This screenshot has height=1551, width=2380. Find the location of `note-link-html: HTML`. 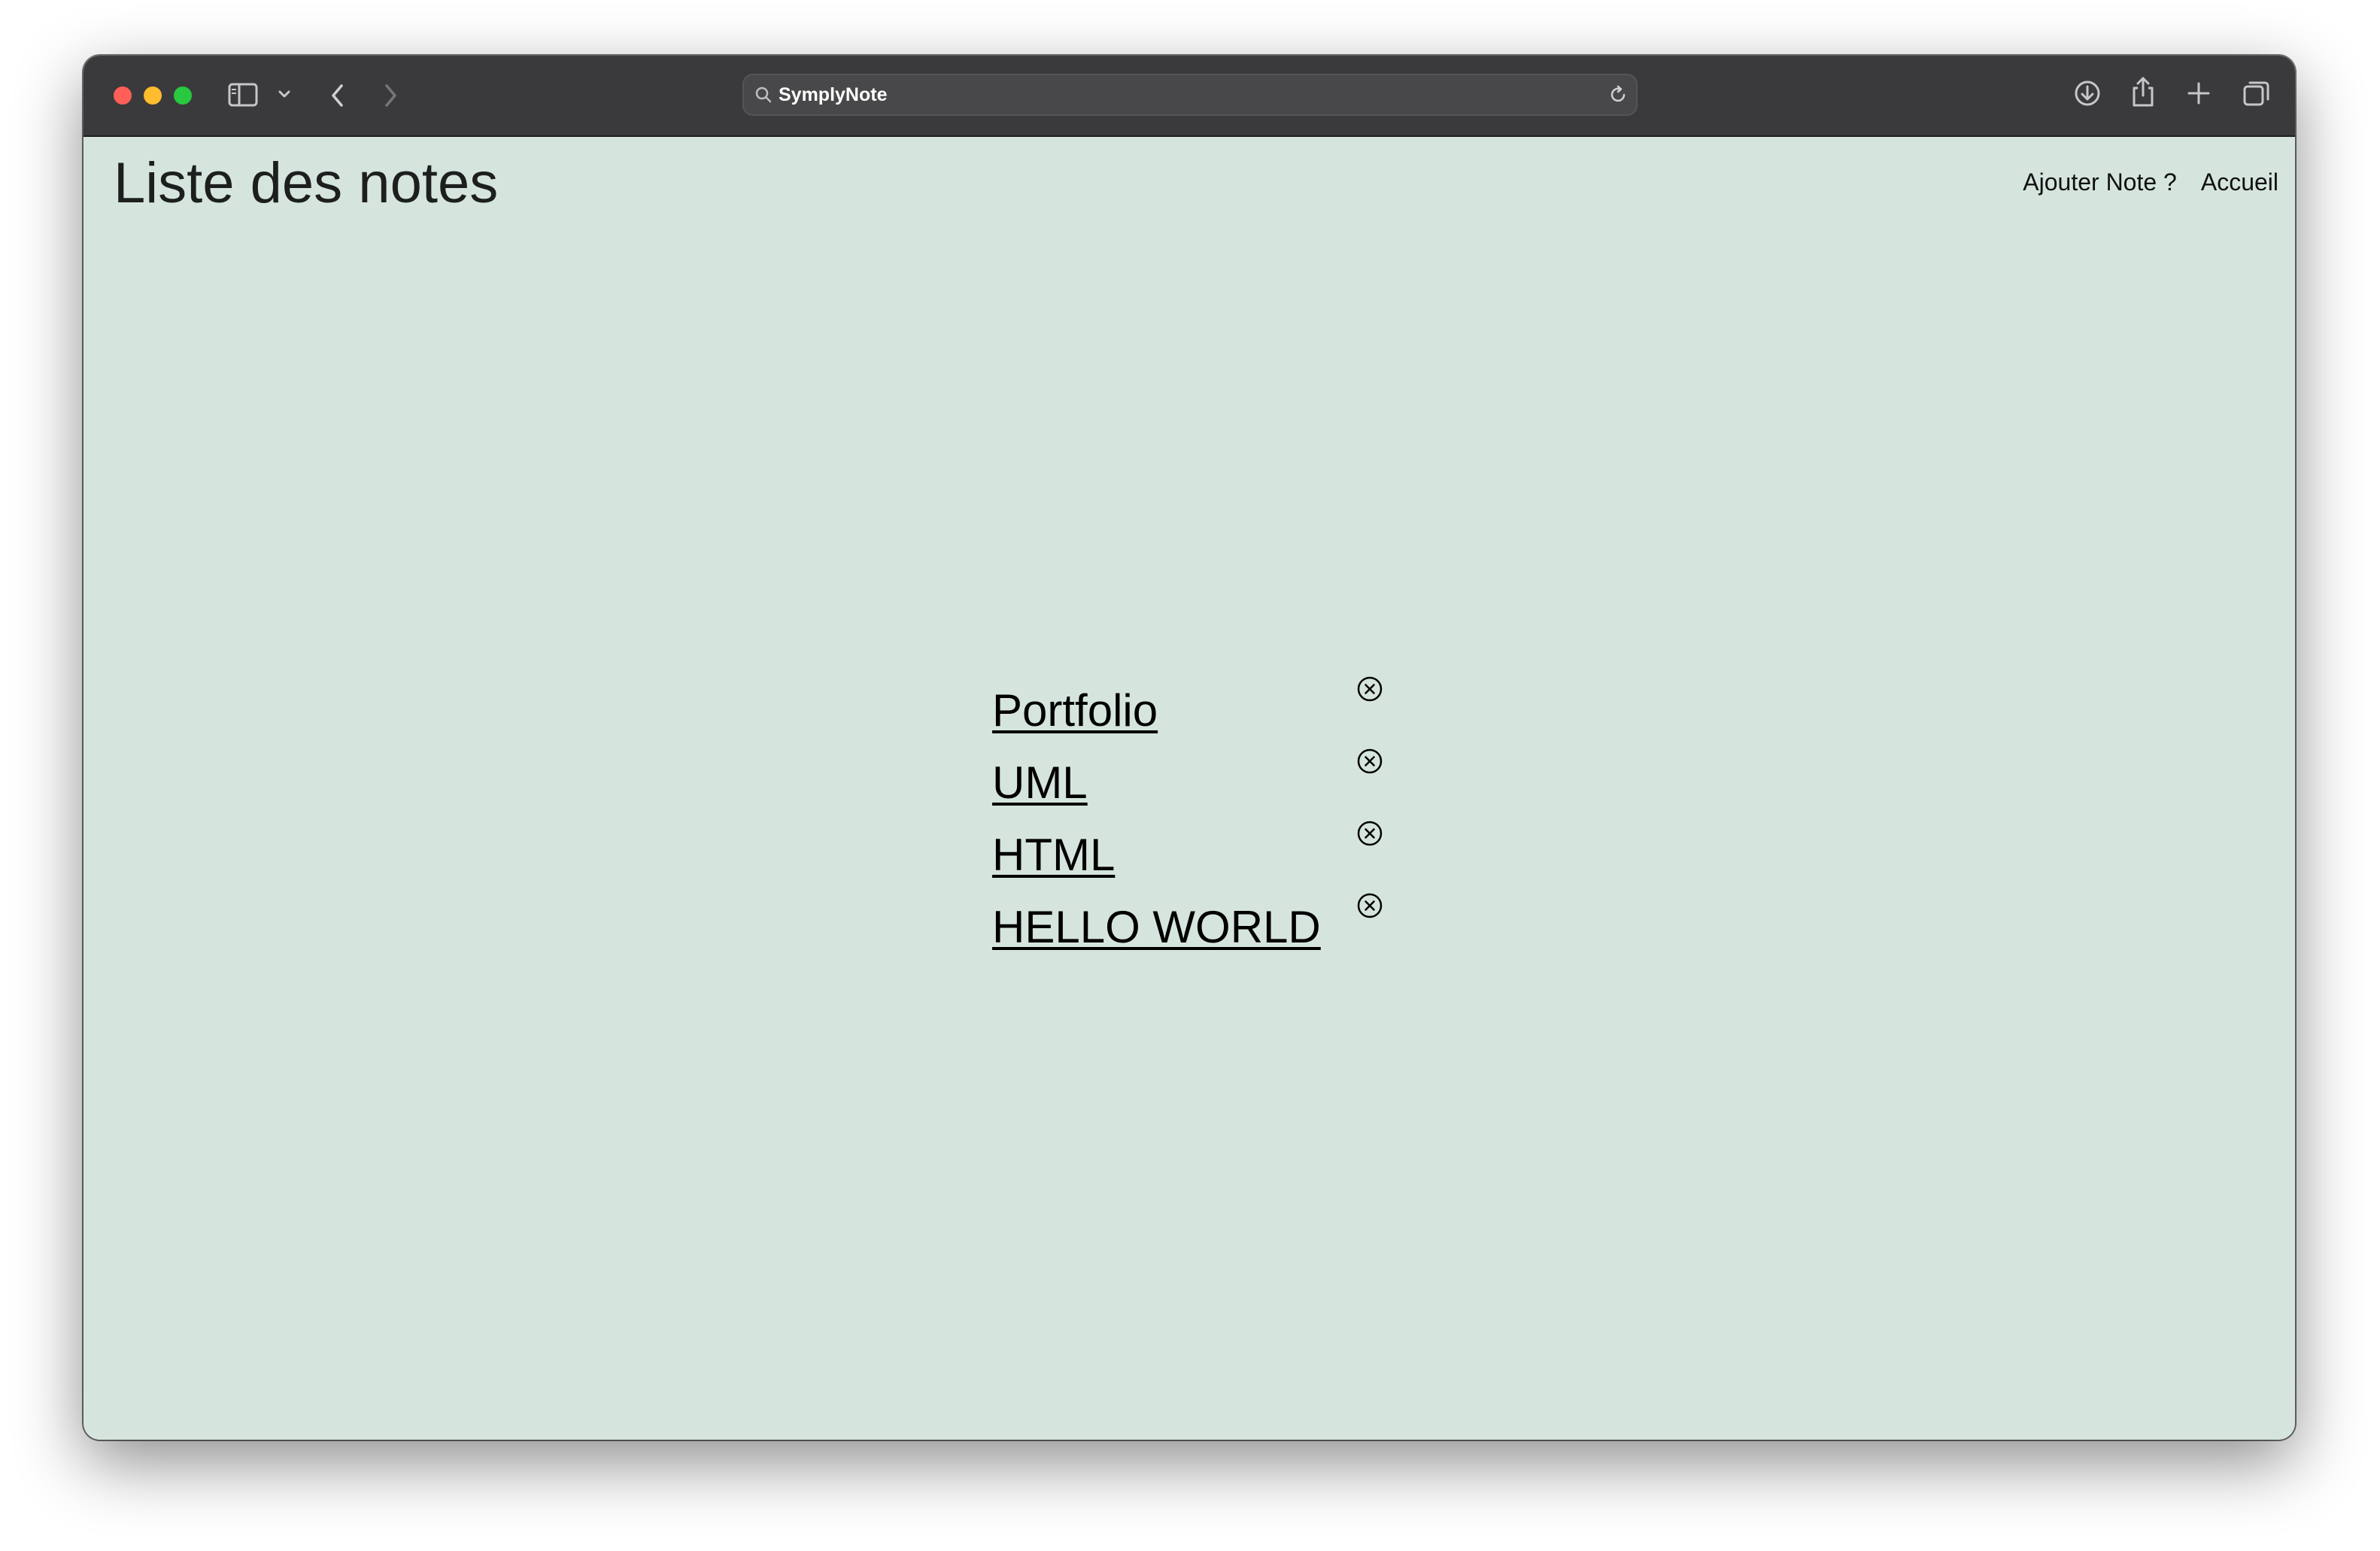

note-link-html: HTML is located at coordinates (1053, 855).